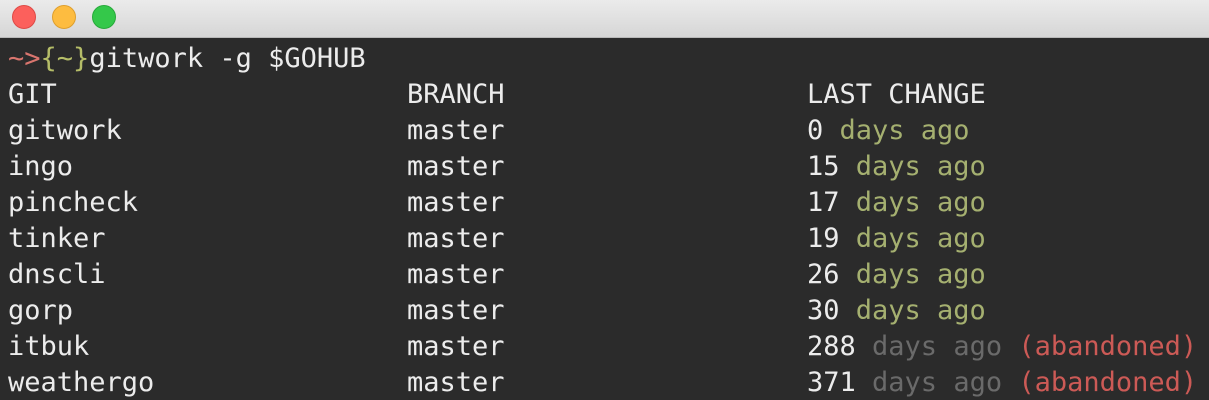  I want to click on close-button, so click(24, 17).